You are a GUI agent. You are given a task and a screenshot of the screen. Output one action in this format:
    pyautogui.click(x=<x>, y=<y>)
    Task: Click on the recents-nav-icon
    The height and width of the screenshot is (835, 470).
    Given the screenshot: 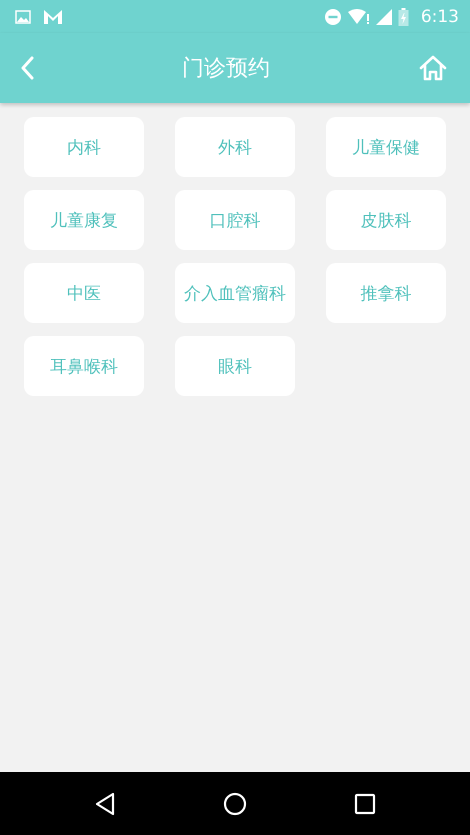 What is the action you would take?
    pyautogui.click(x=365, y=803)
    